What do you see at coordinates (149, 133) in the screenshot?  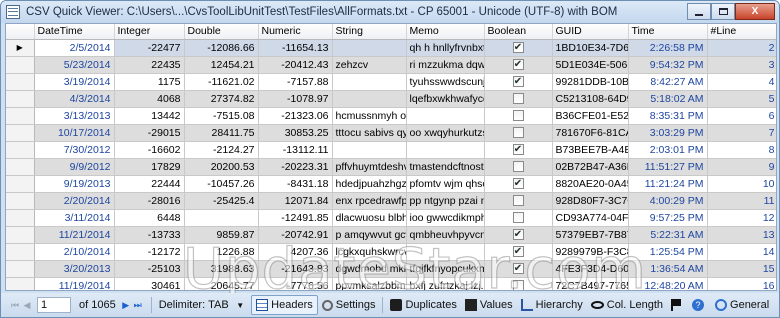 I see `cell-integer: -29015` at bounding box center [149, 133].